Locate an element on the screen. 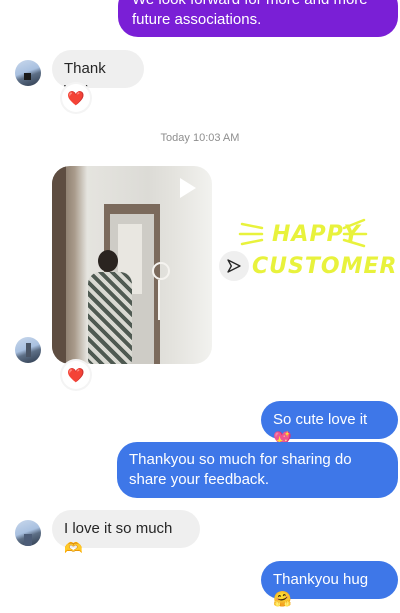  message-incoming-love-it: I love it so much 🫶 is located at coordinates (126, 533).